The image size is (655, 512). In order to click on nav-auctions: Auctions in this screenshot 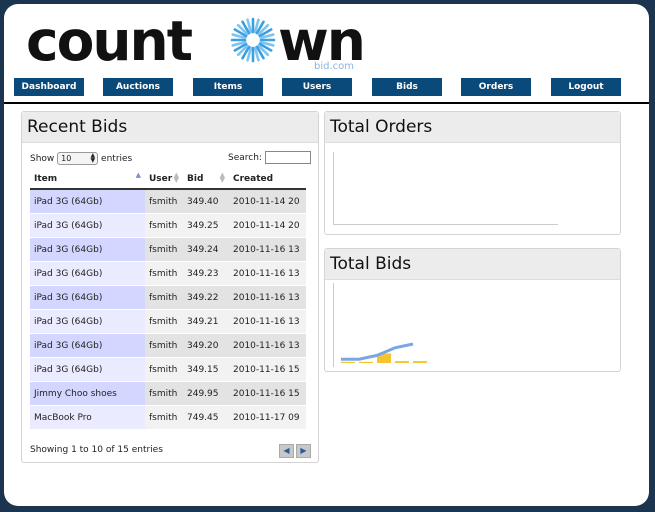, I will do `click(138, 87)`.